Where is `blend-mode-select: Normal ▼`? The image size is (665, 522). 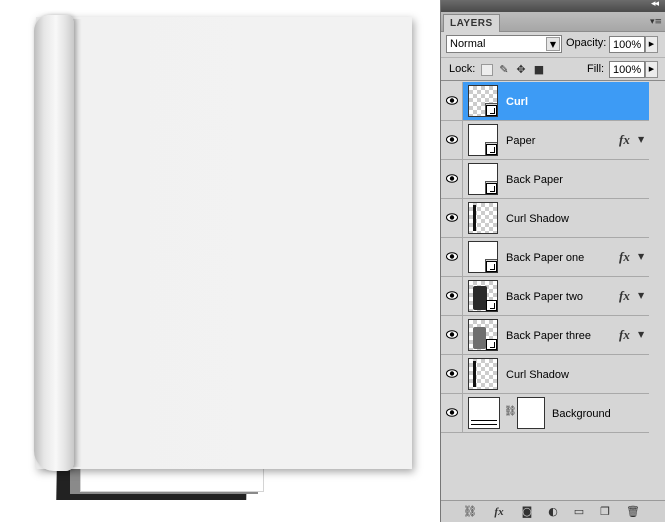
blend-mode-select: Normal ▼ is located at coordinates (504, 44).